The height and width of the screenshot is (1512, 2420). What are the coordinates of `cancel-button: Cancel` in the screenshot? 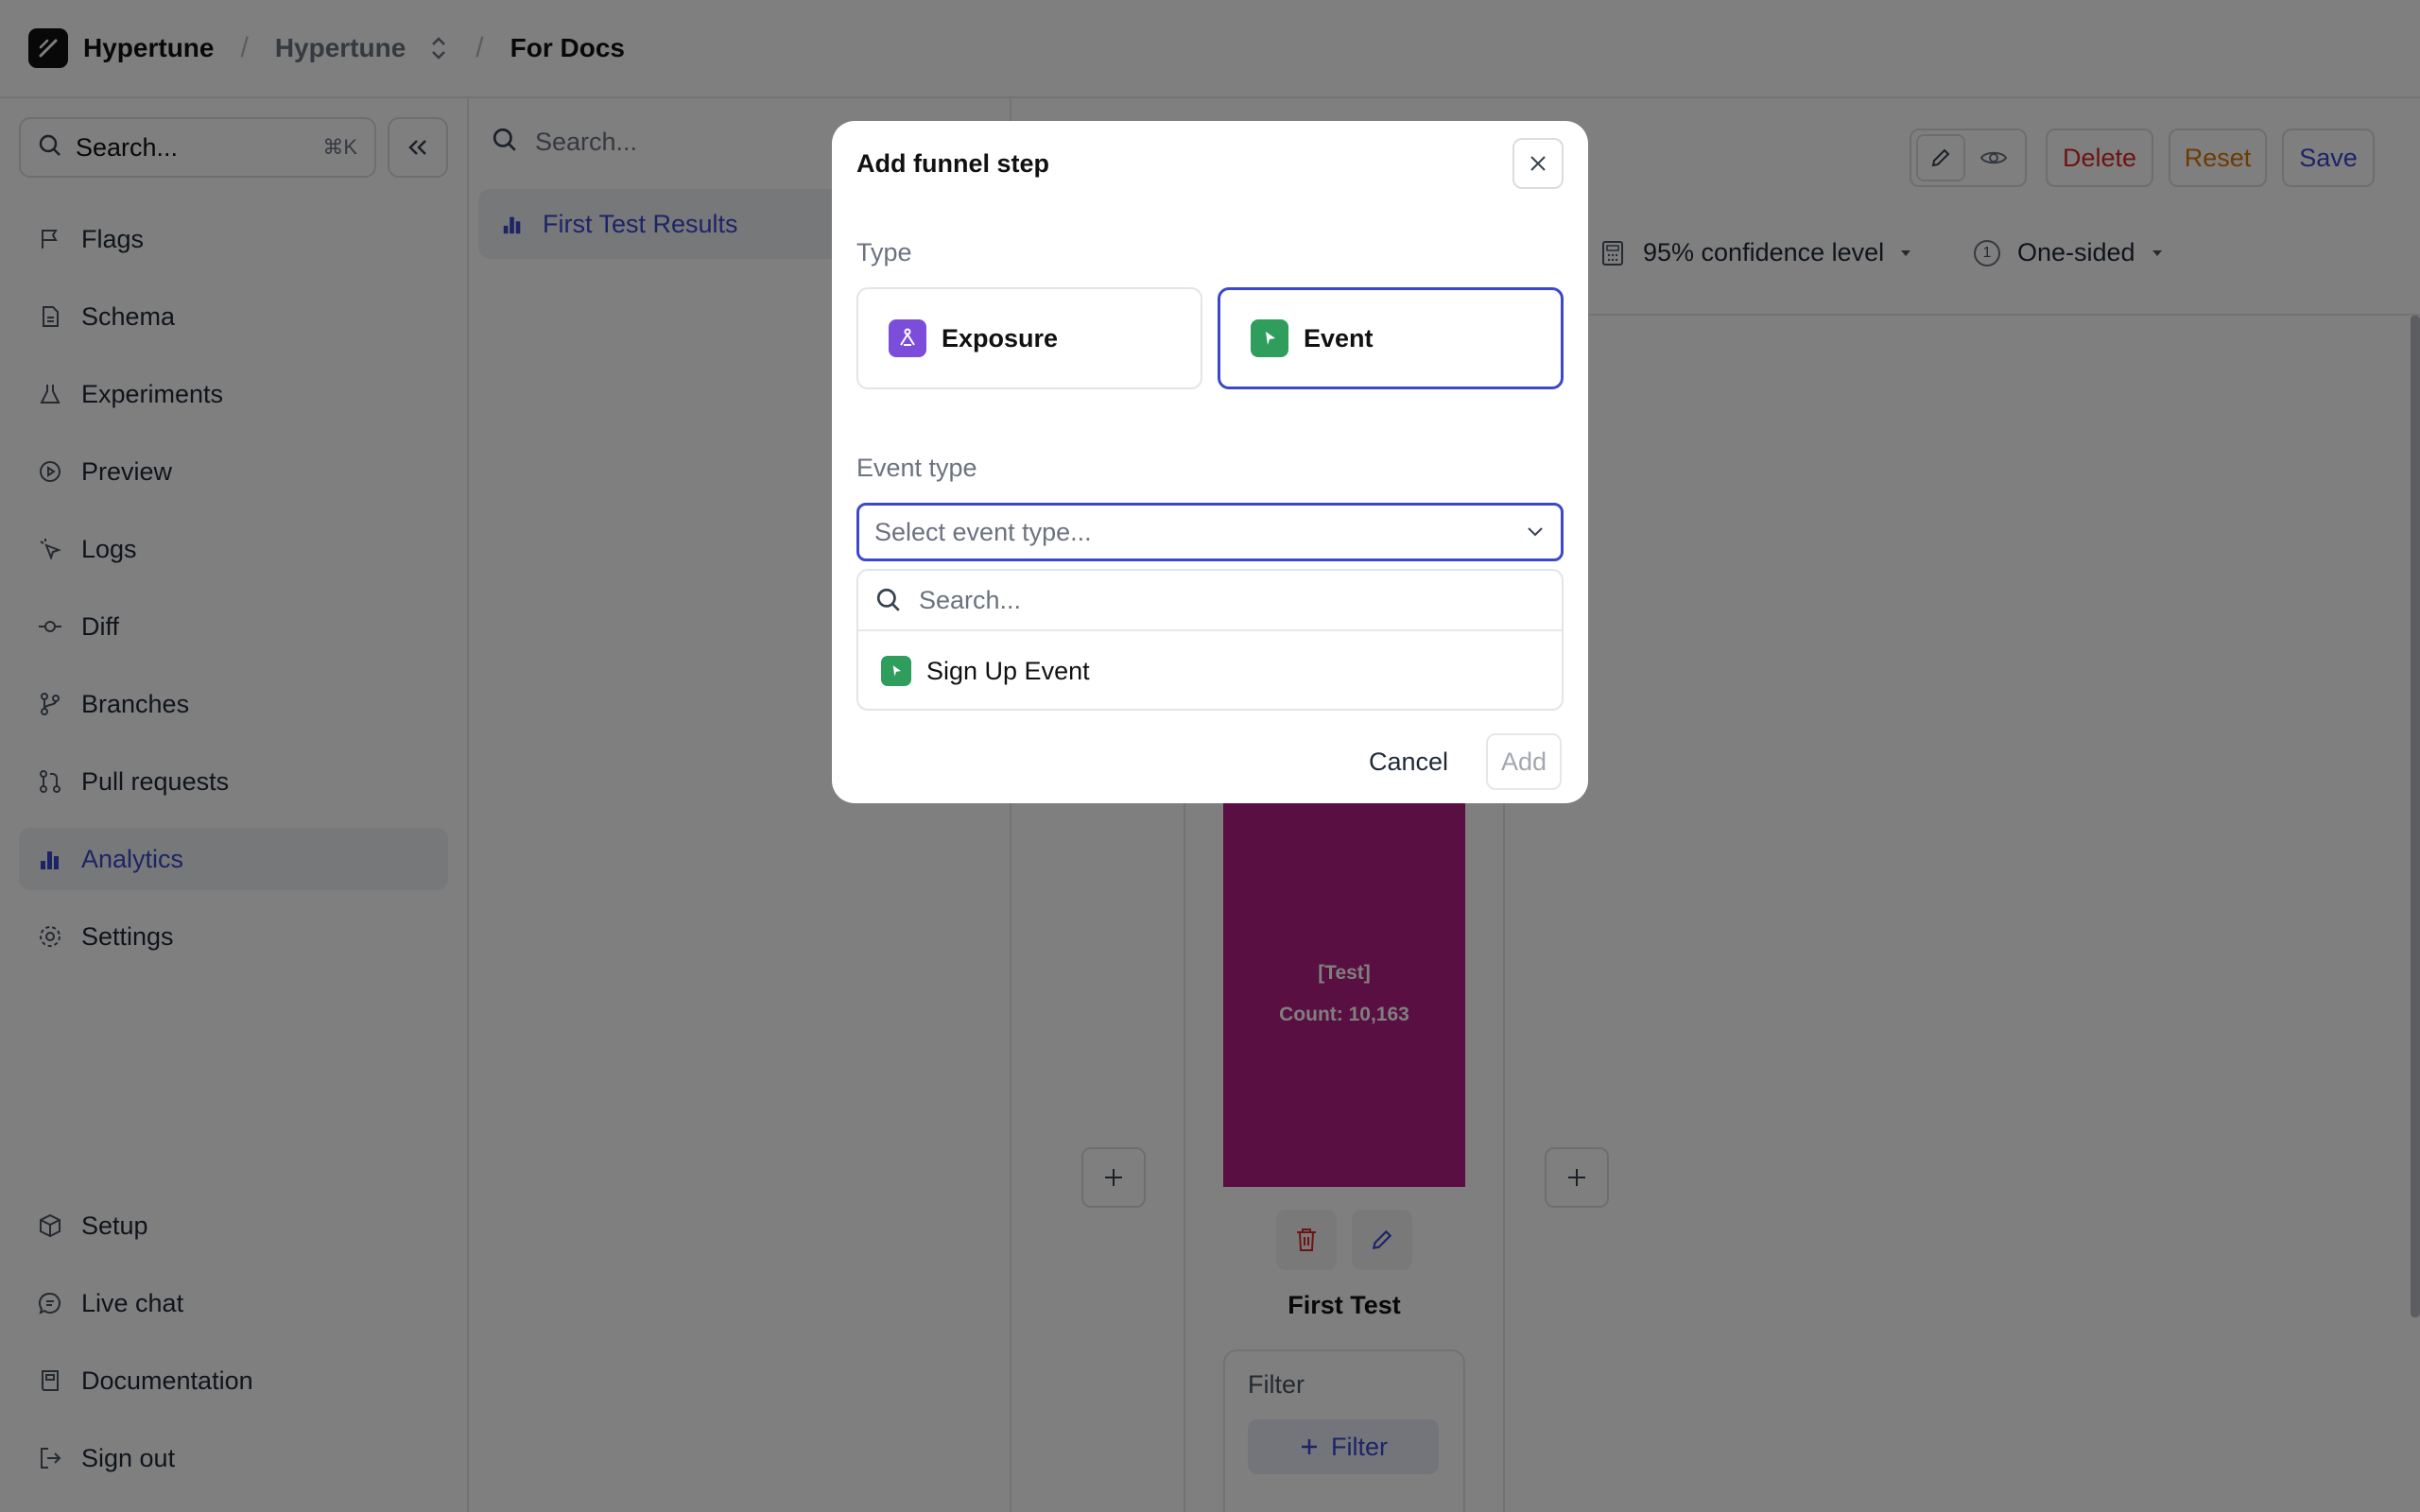 It's located at (1409, 761).